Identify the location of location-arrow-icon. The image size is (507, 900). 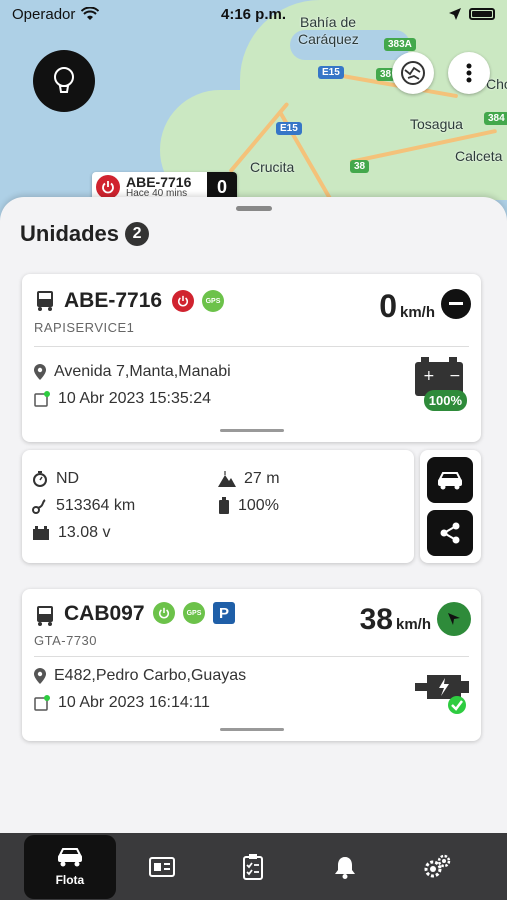
(455, 14).